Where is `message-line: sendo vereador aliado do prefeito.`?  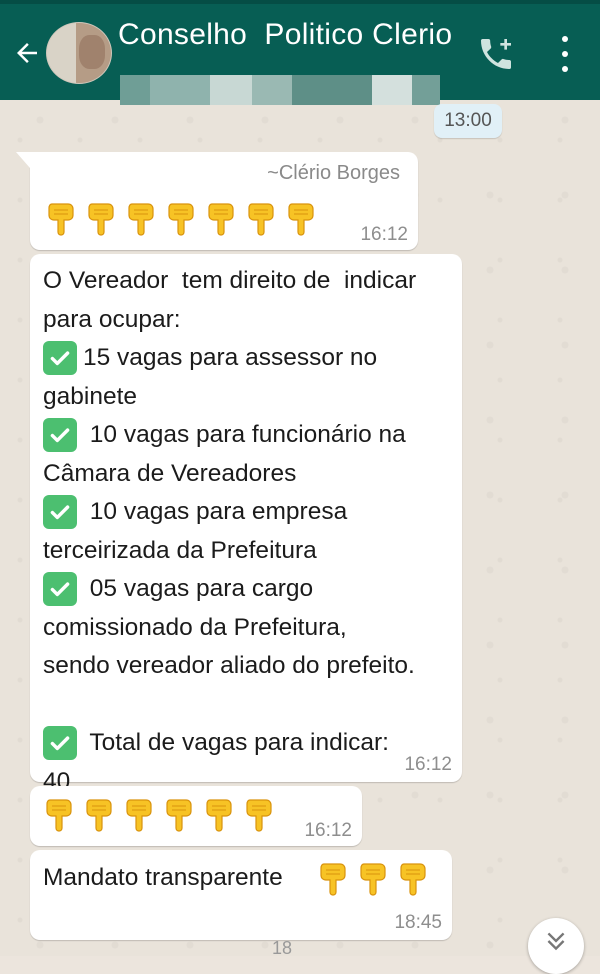
message-line: sendo vereador aliado do prefeito. is located at coordinates (248, 666).